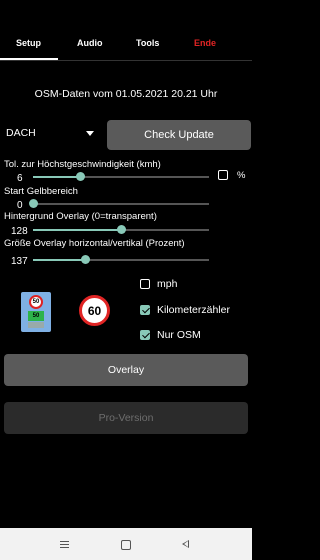 This screenshot has height=560, width=320. I want to click on tolerance-label: Tol. zur Höchstgeschwindigkeit (kmh), so click(82, 164).